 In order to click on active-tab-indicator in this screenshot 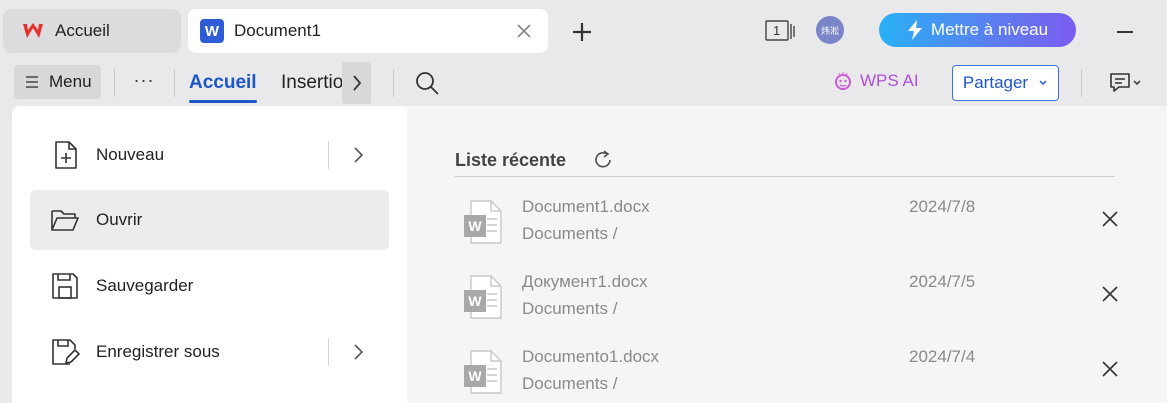, I will do `click(223, 101)`.